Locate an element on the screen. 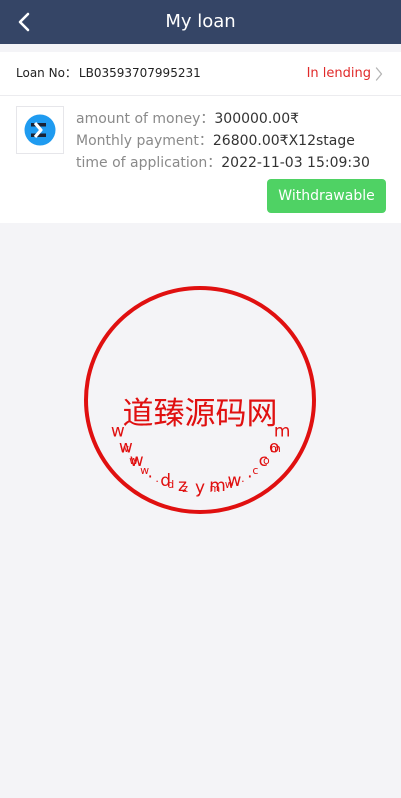  loan-status-link: In lending is located at coordinates (345, 73).